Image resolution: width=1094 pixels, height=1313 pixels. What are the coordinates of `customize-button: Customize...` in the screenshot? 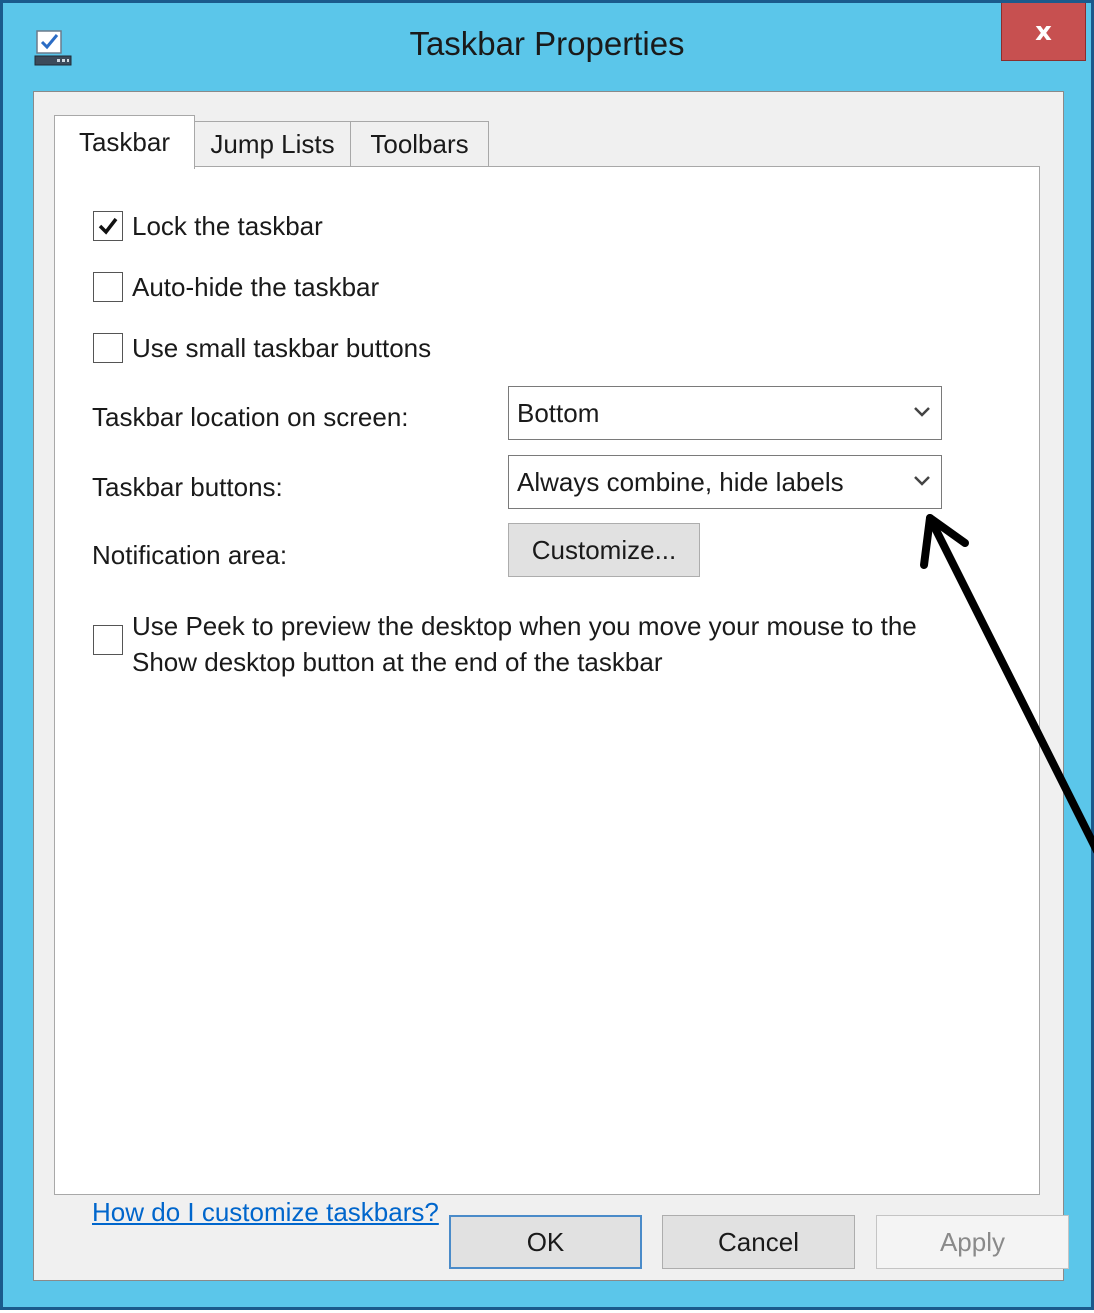 It's located at (604, 550).